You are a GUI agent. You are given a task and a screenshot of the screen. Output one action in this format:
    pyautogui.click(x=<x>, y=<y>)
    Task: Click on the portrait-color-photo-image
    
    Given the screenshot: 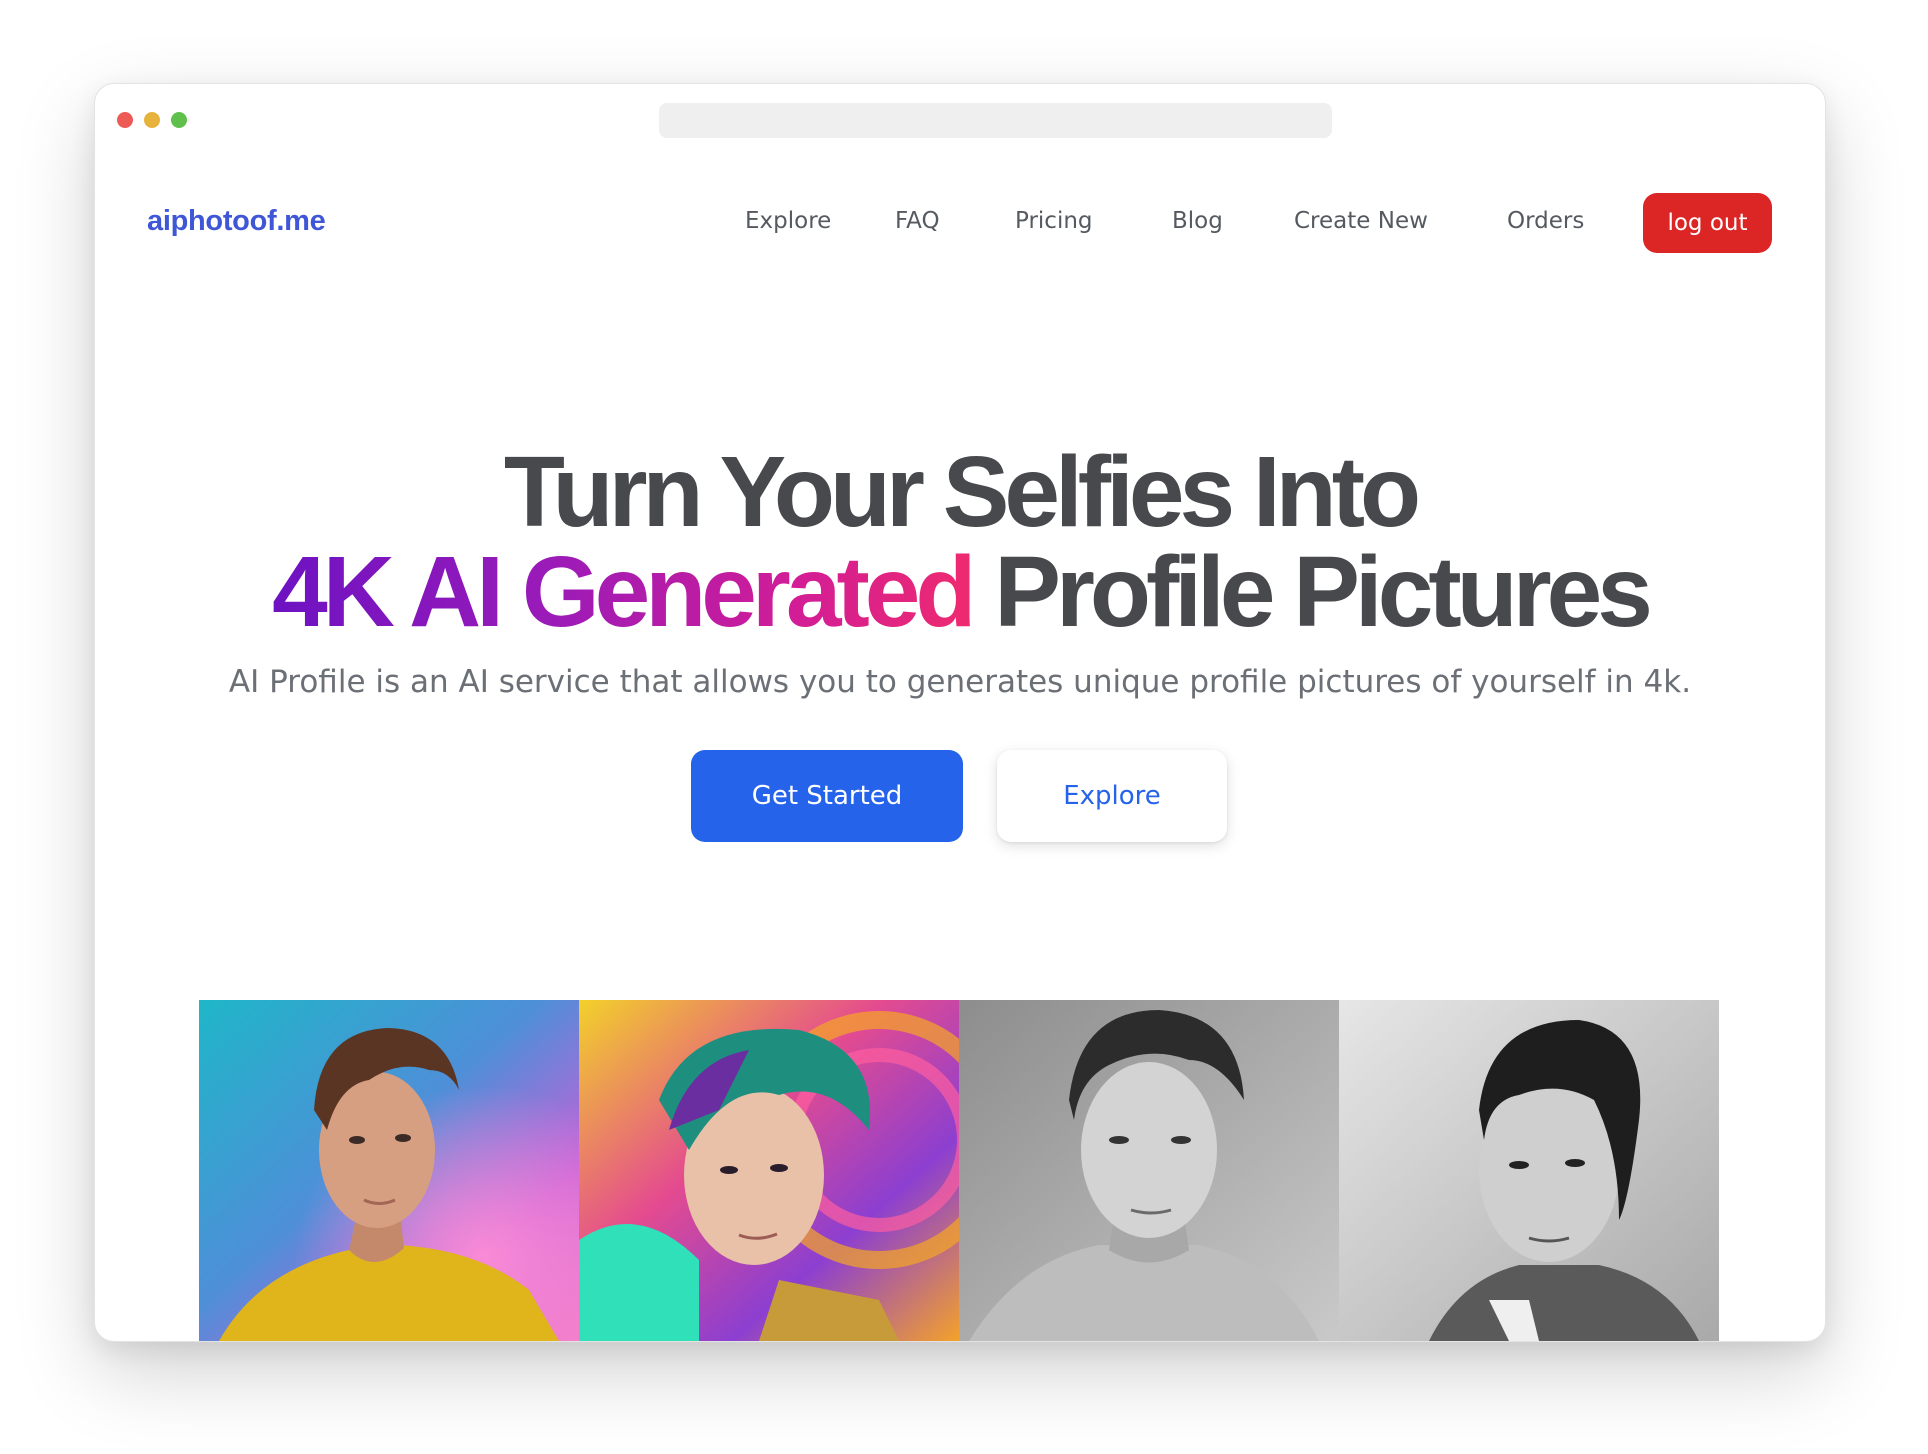 What is the action you would take?
    pyautogui.click(x=389, y=1170)
    